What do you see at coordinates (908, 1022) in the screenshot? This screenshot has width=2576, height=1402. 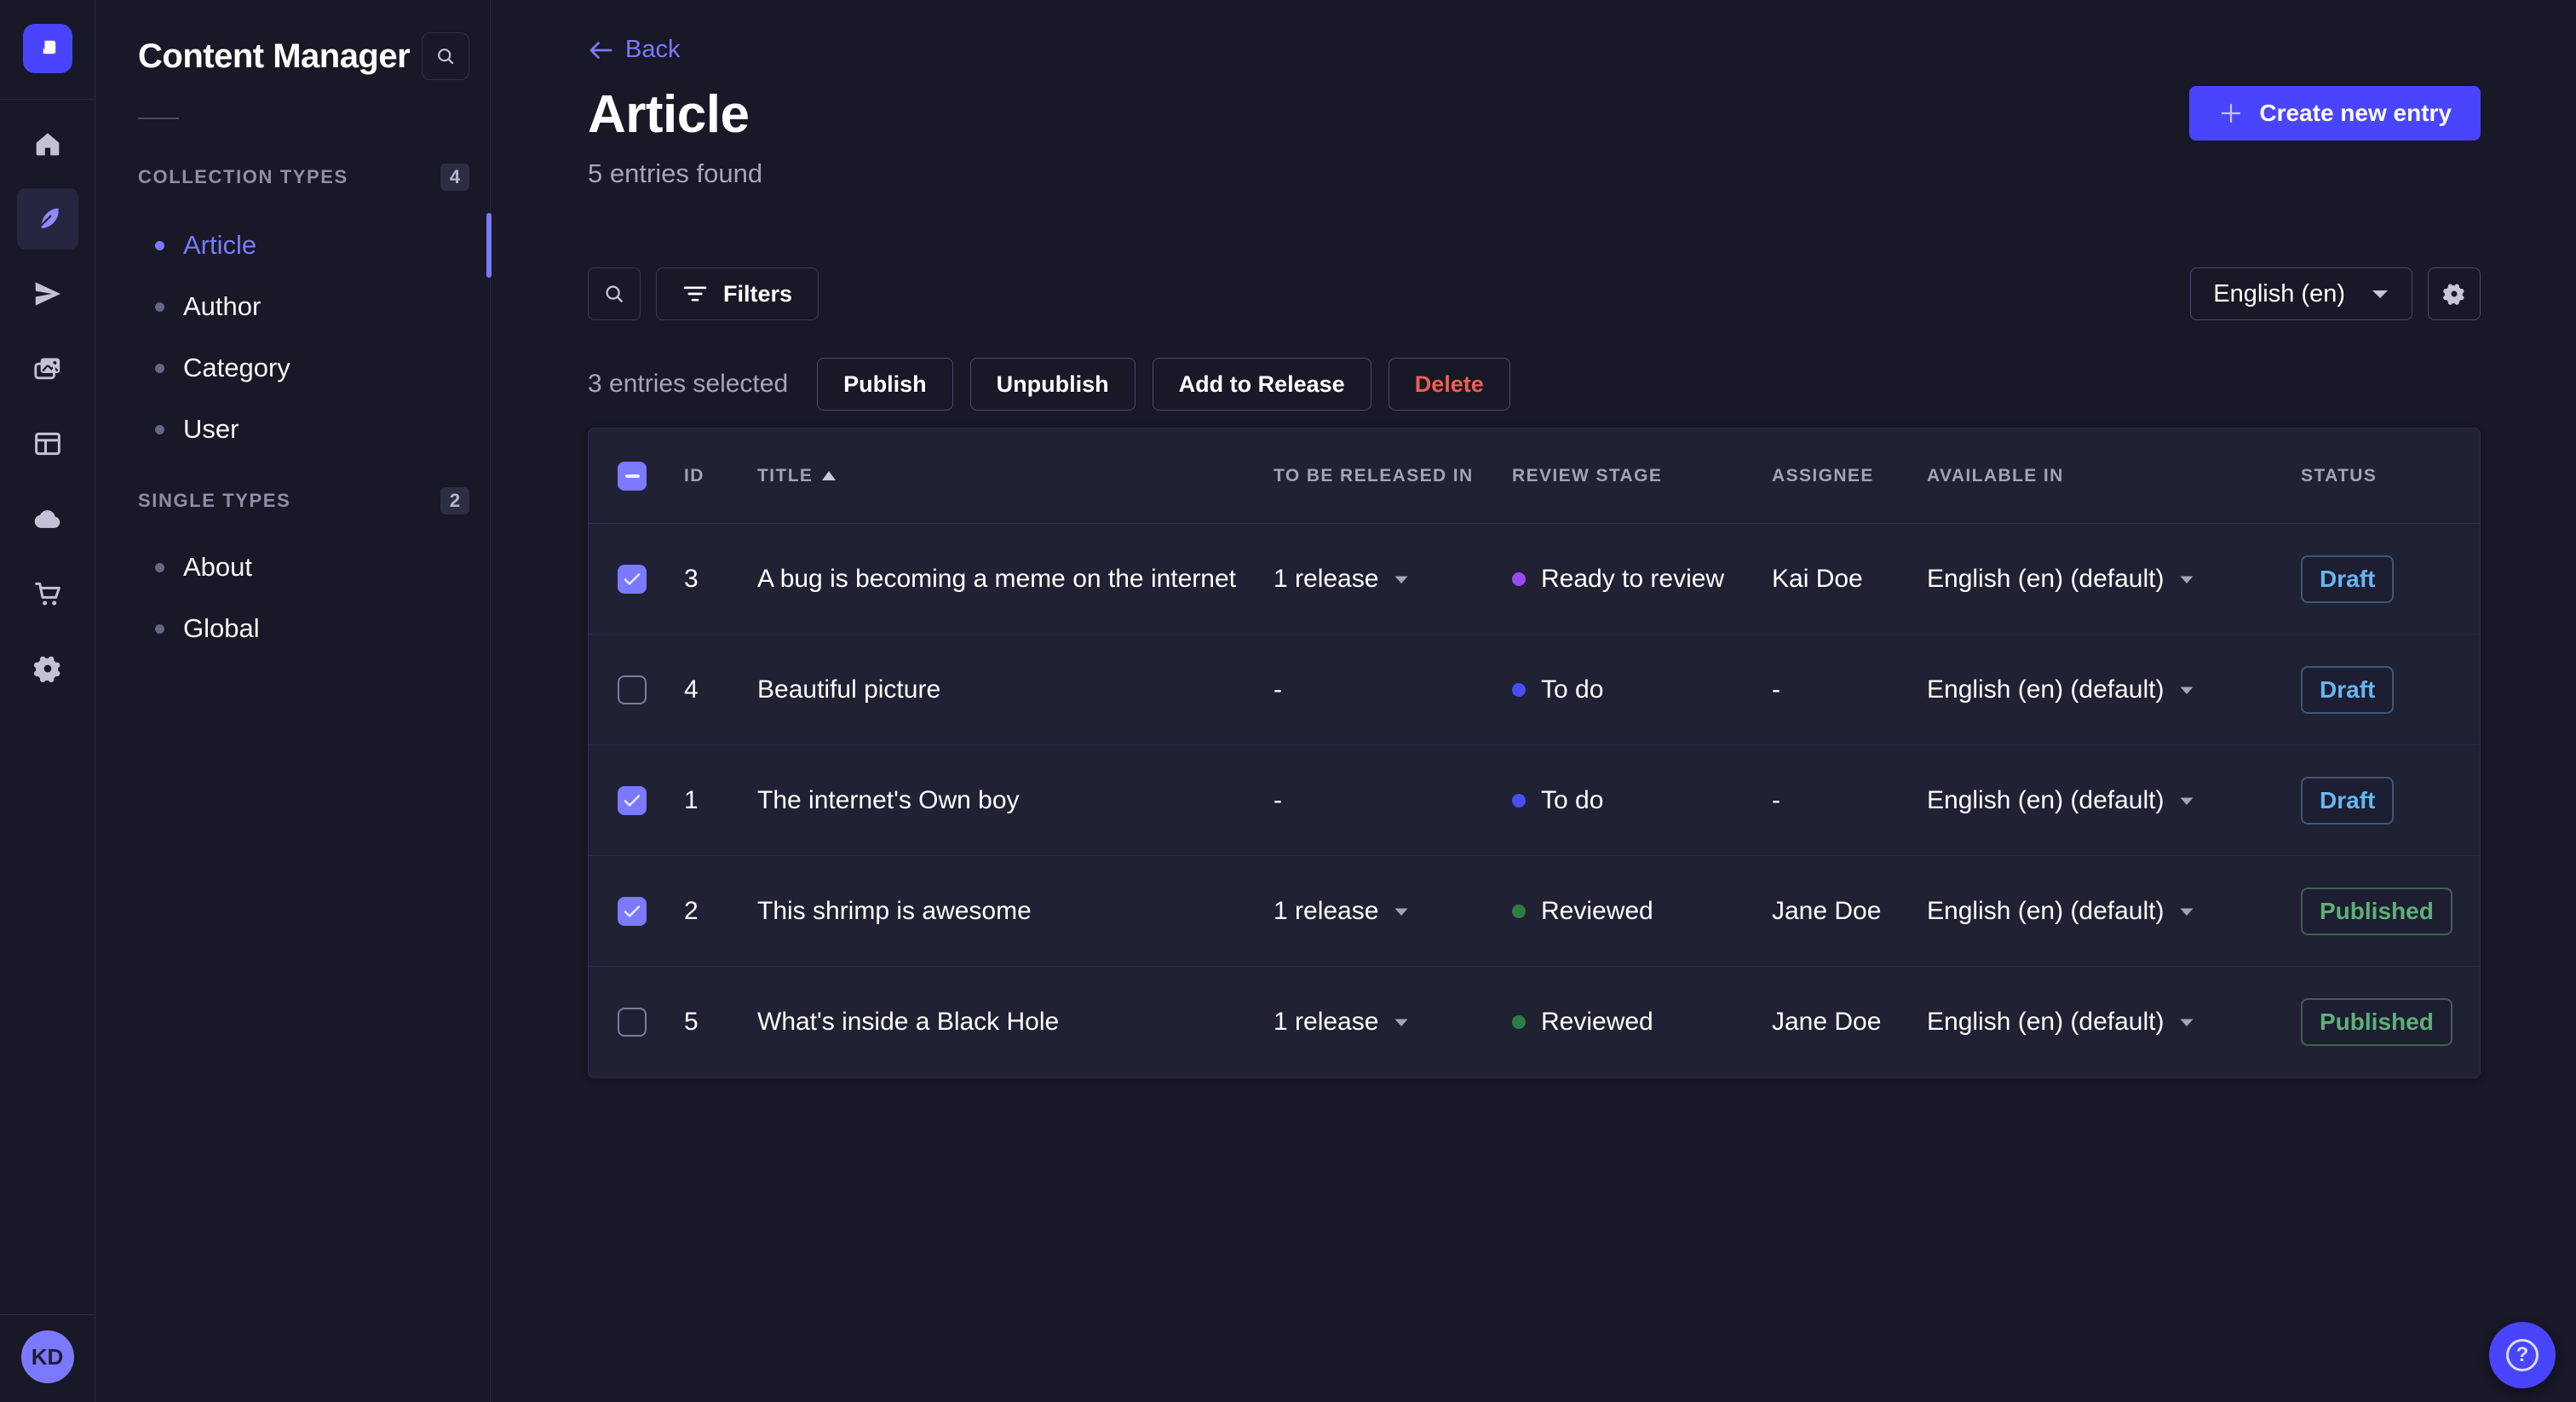 I see `row-title: What's inside a Black Hole` at bounding box center [908, 1022].